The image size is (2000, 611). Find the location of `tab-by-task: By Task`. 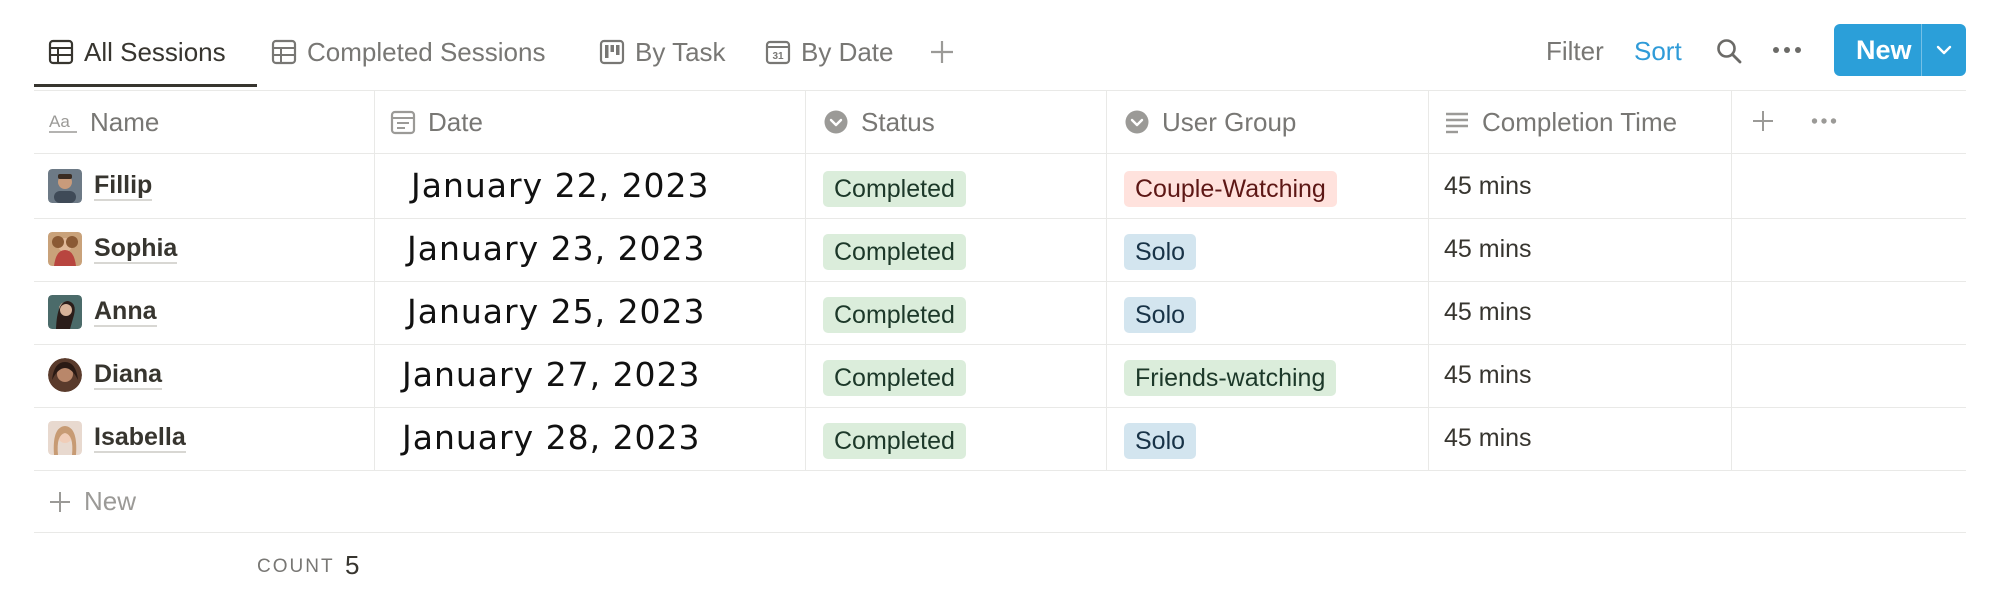

tab-by-task: By Task is located at coordinates (662, 52).